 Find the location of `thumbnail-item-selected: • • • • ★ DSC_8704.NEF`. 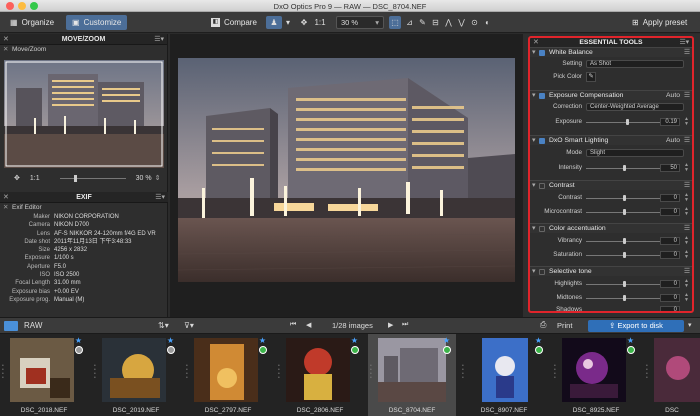

thumbnail-item-selected: • • • • ★ DSC_8704.NEF is located at coordinates (412, 375).